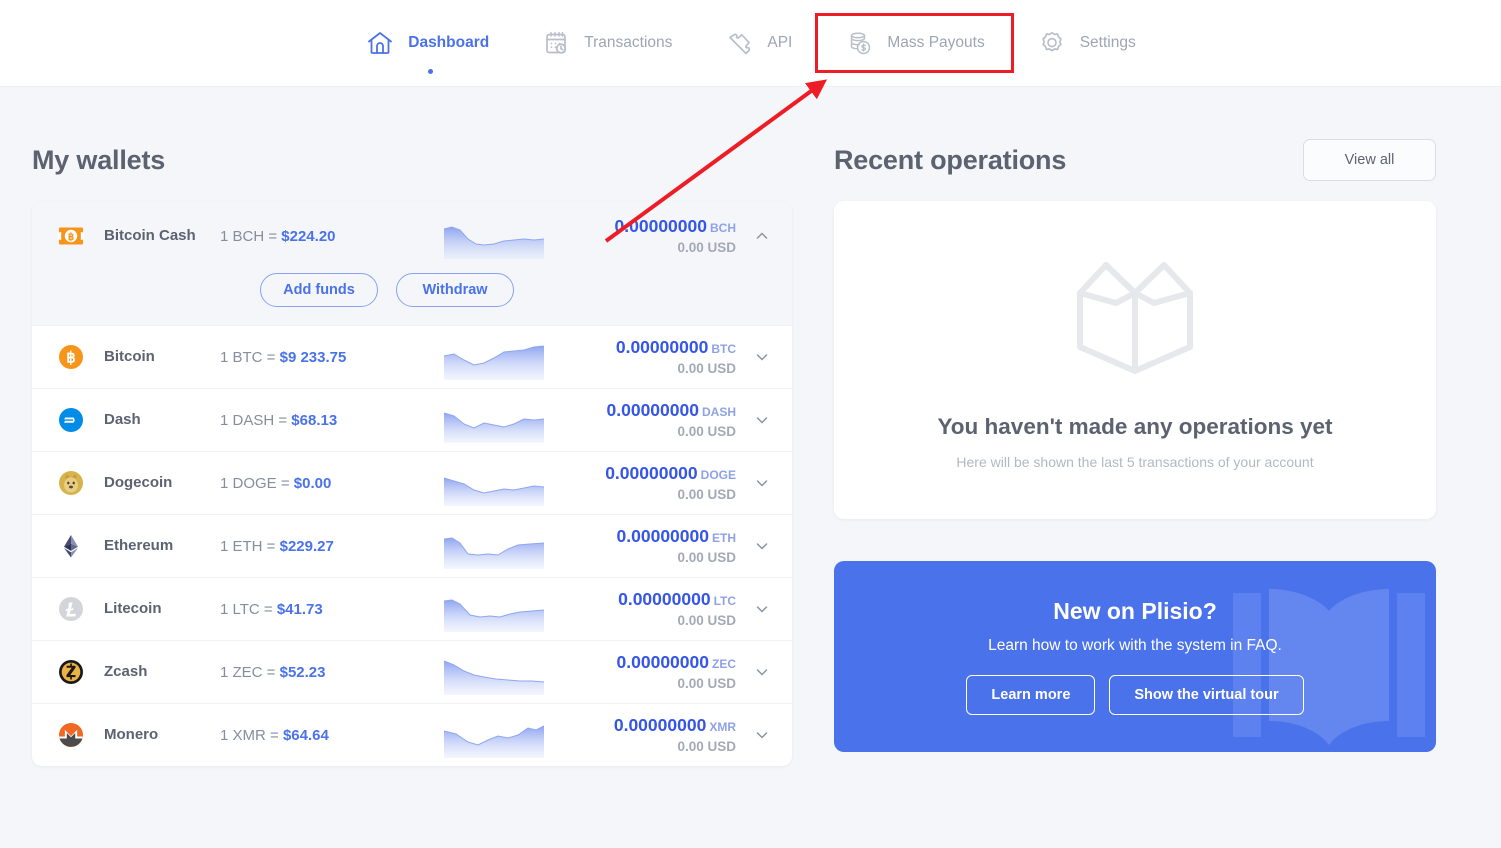 This screenshot has width=1501, height=848. What do you see at coordinates (1107, 42) in the screenshot?
I see `nav-label-settings: Settings` at bounding box center [1107, 42].